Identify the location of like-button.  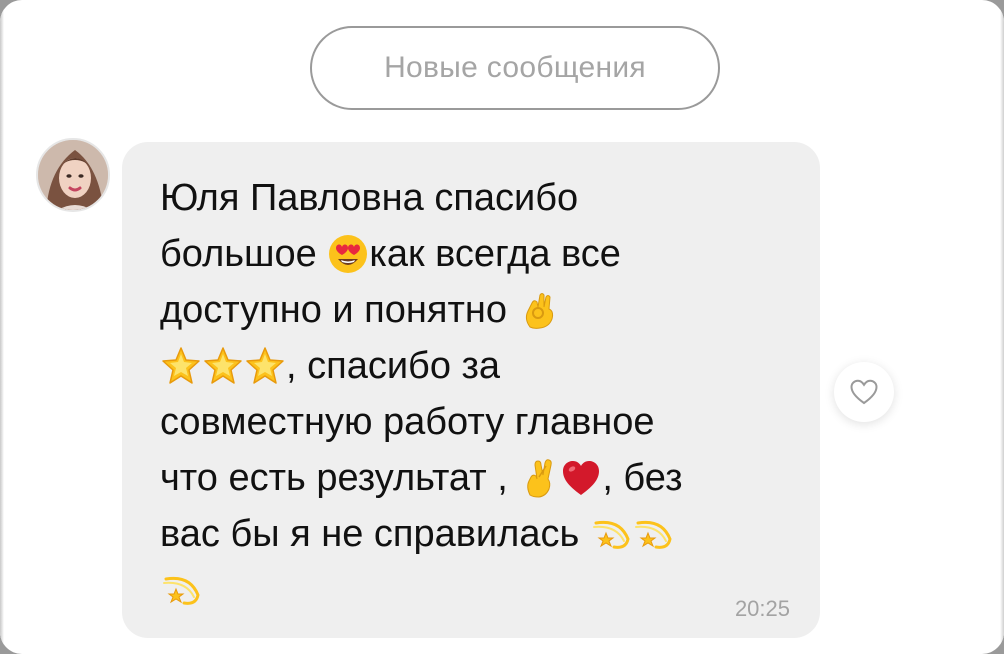
(864, 392).